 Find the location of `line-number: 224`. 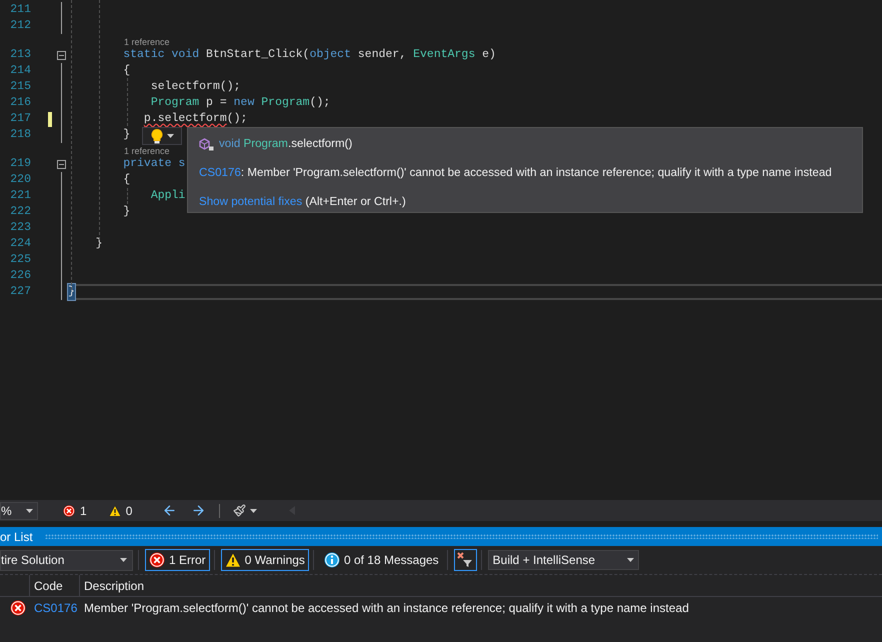

line-number: 224 is located at coordinates (20, 244).